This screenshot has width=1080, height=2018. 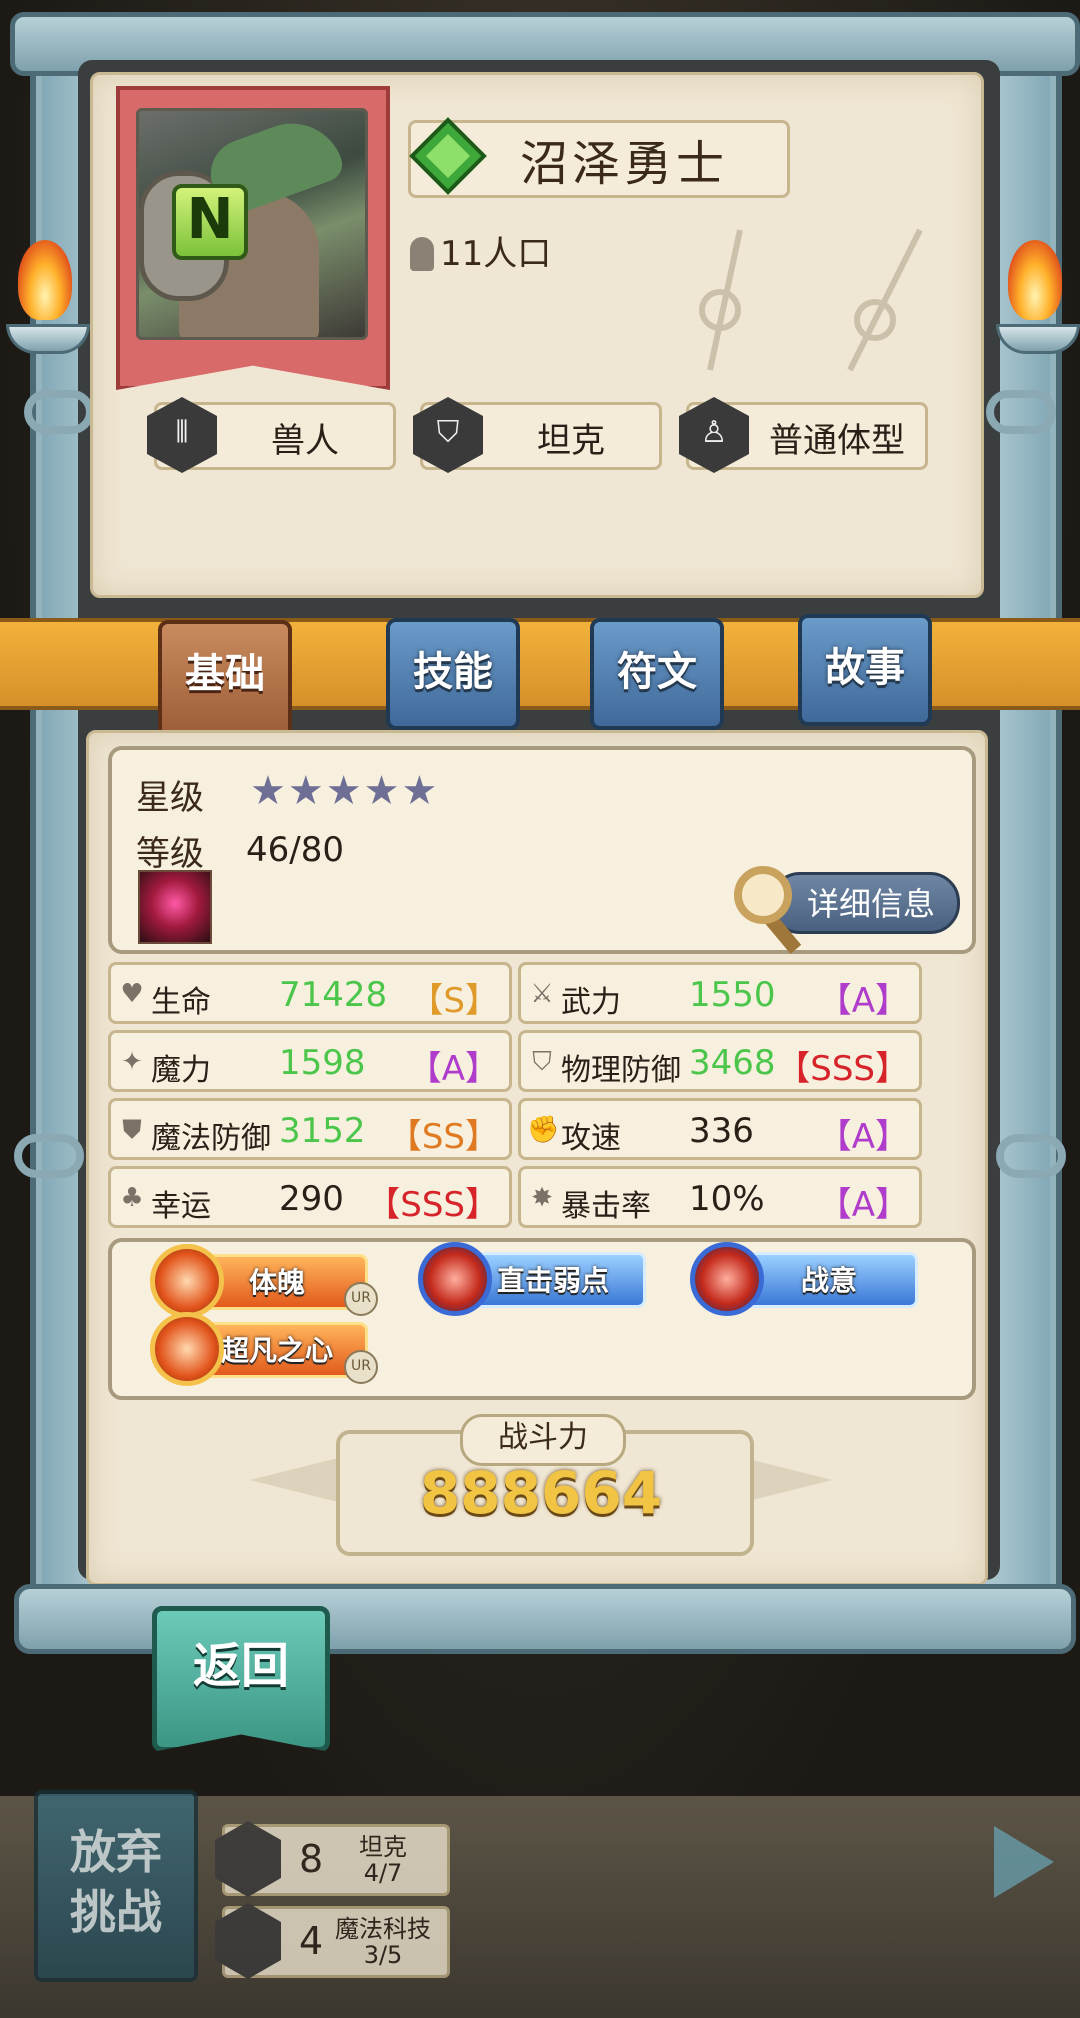 What do you see at coordinates (211, 1138) in the screenshot?
I see `stat-name: 魔法防御` at bounding box center [211, 1138].